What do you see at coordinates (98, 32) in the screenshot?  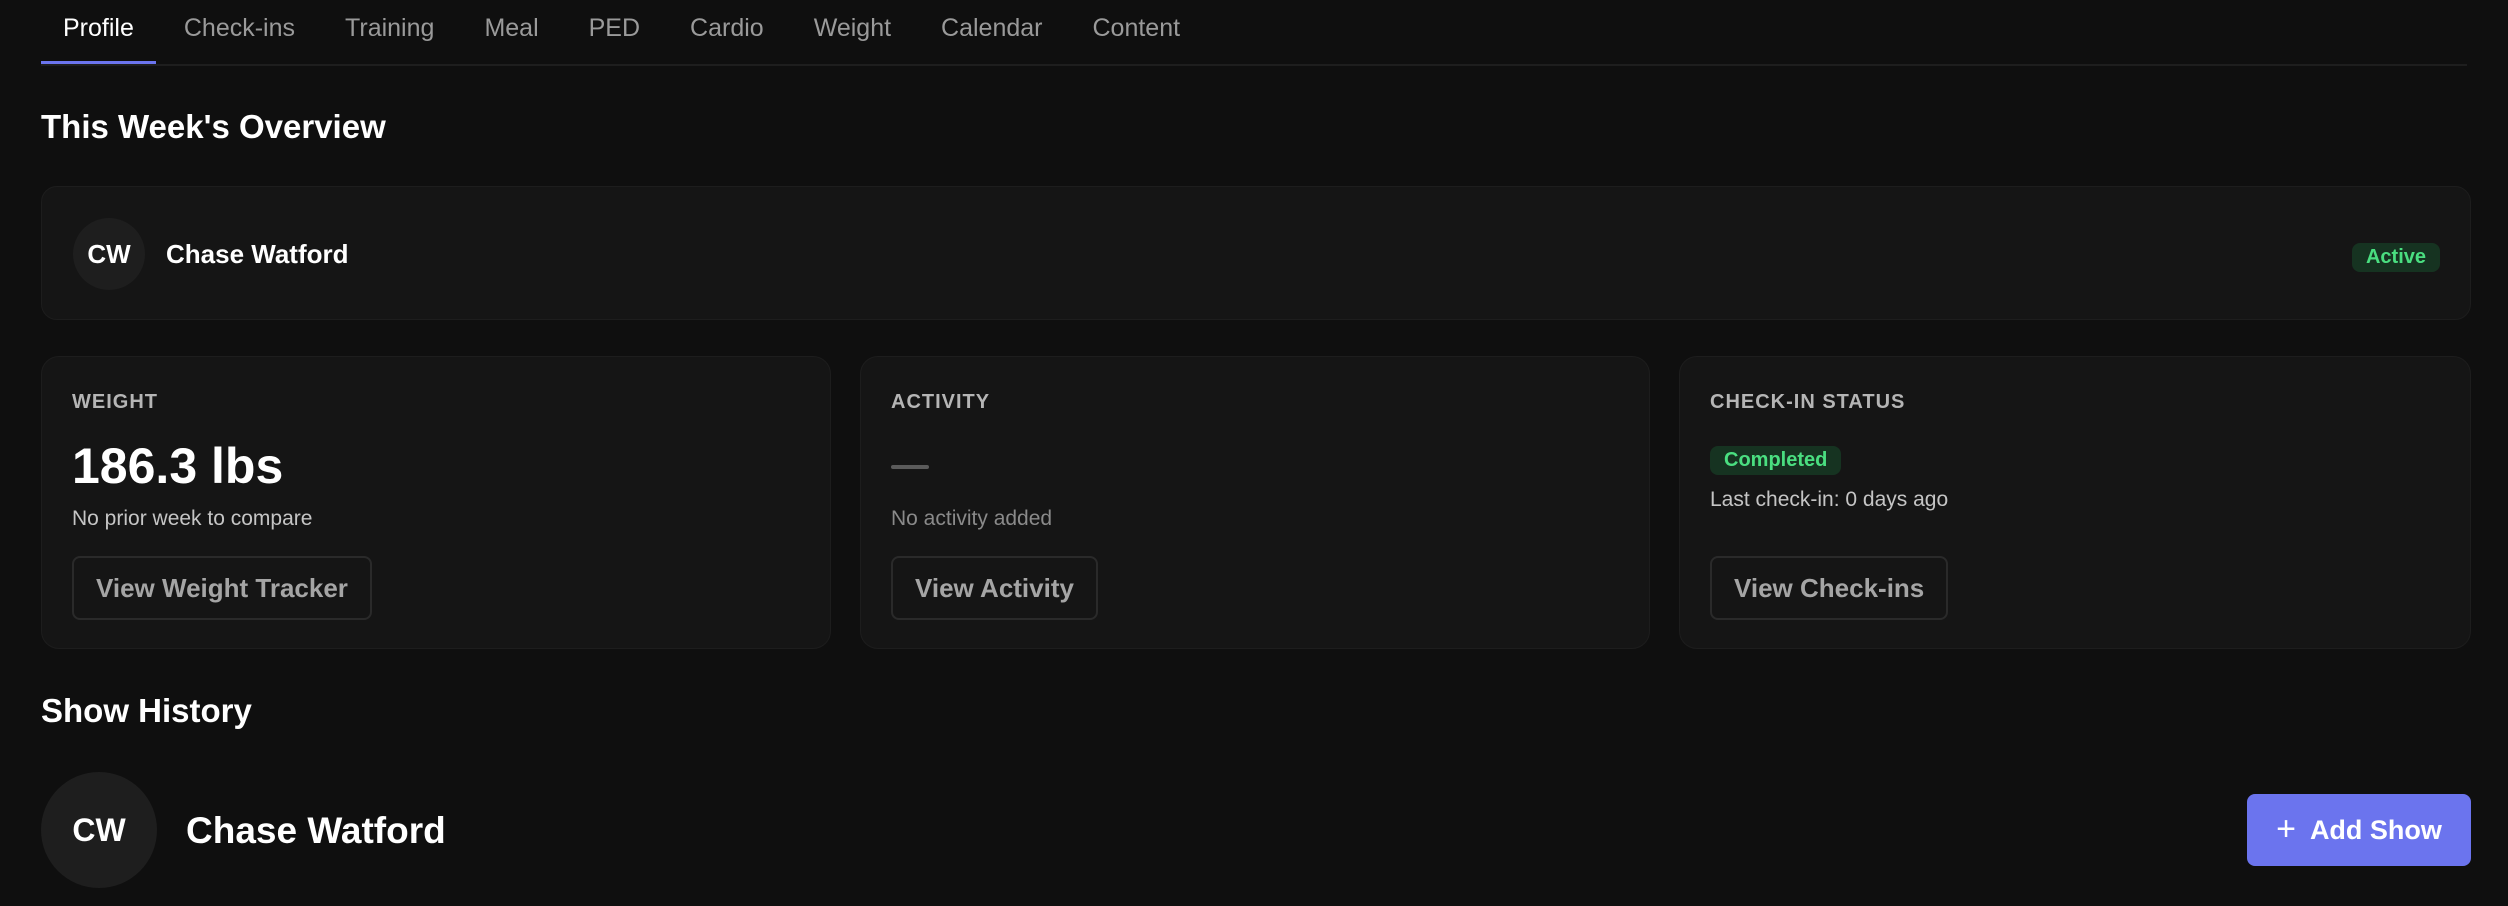 I see `tab-profile: Profile` at bounding box center [98, 32].